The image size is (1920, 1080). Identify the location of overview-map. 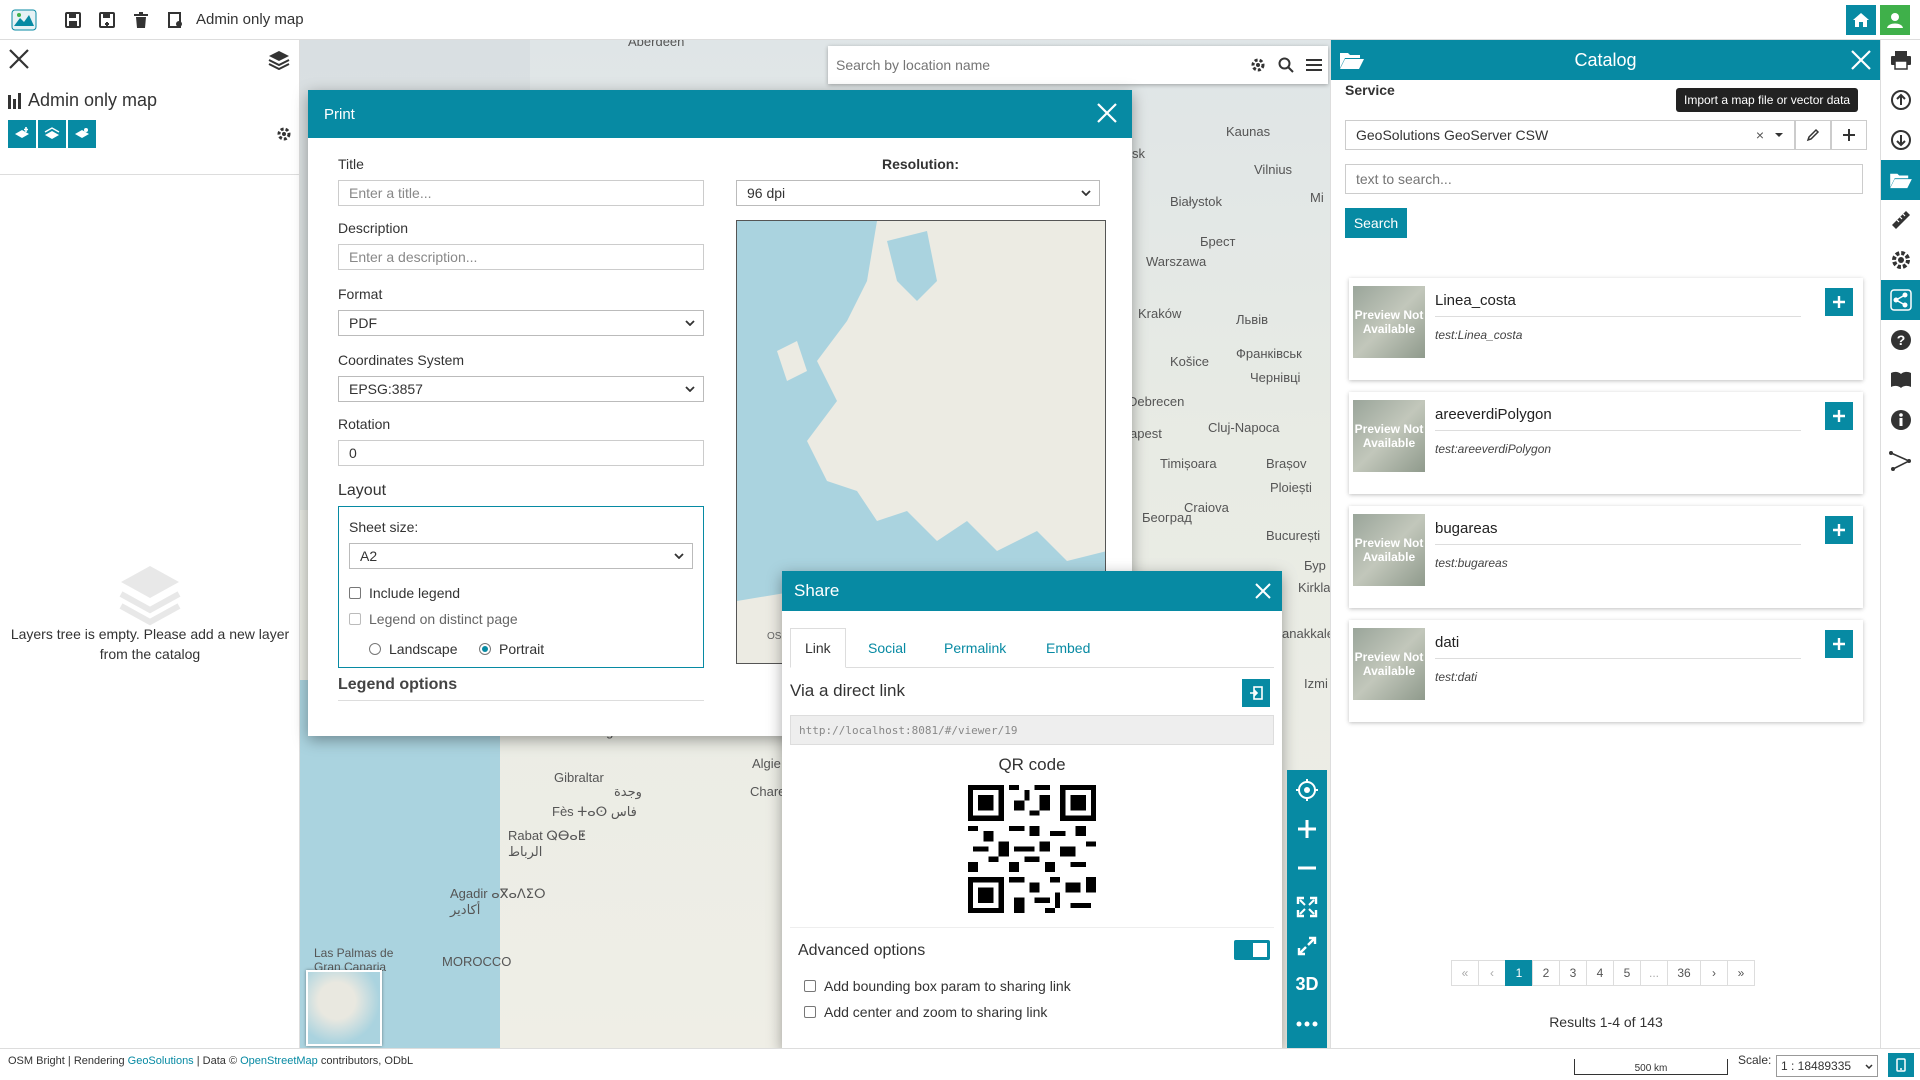
(344, 1008).